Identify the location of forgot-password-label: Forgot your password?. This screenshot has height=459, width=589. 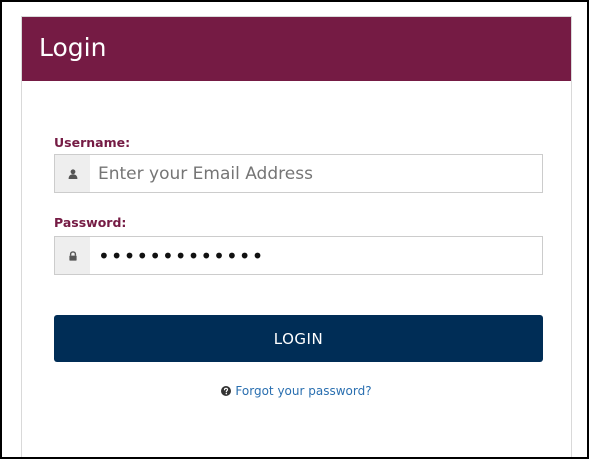
(303, 391).